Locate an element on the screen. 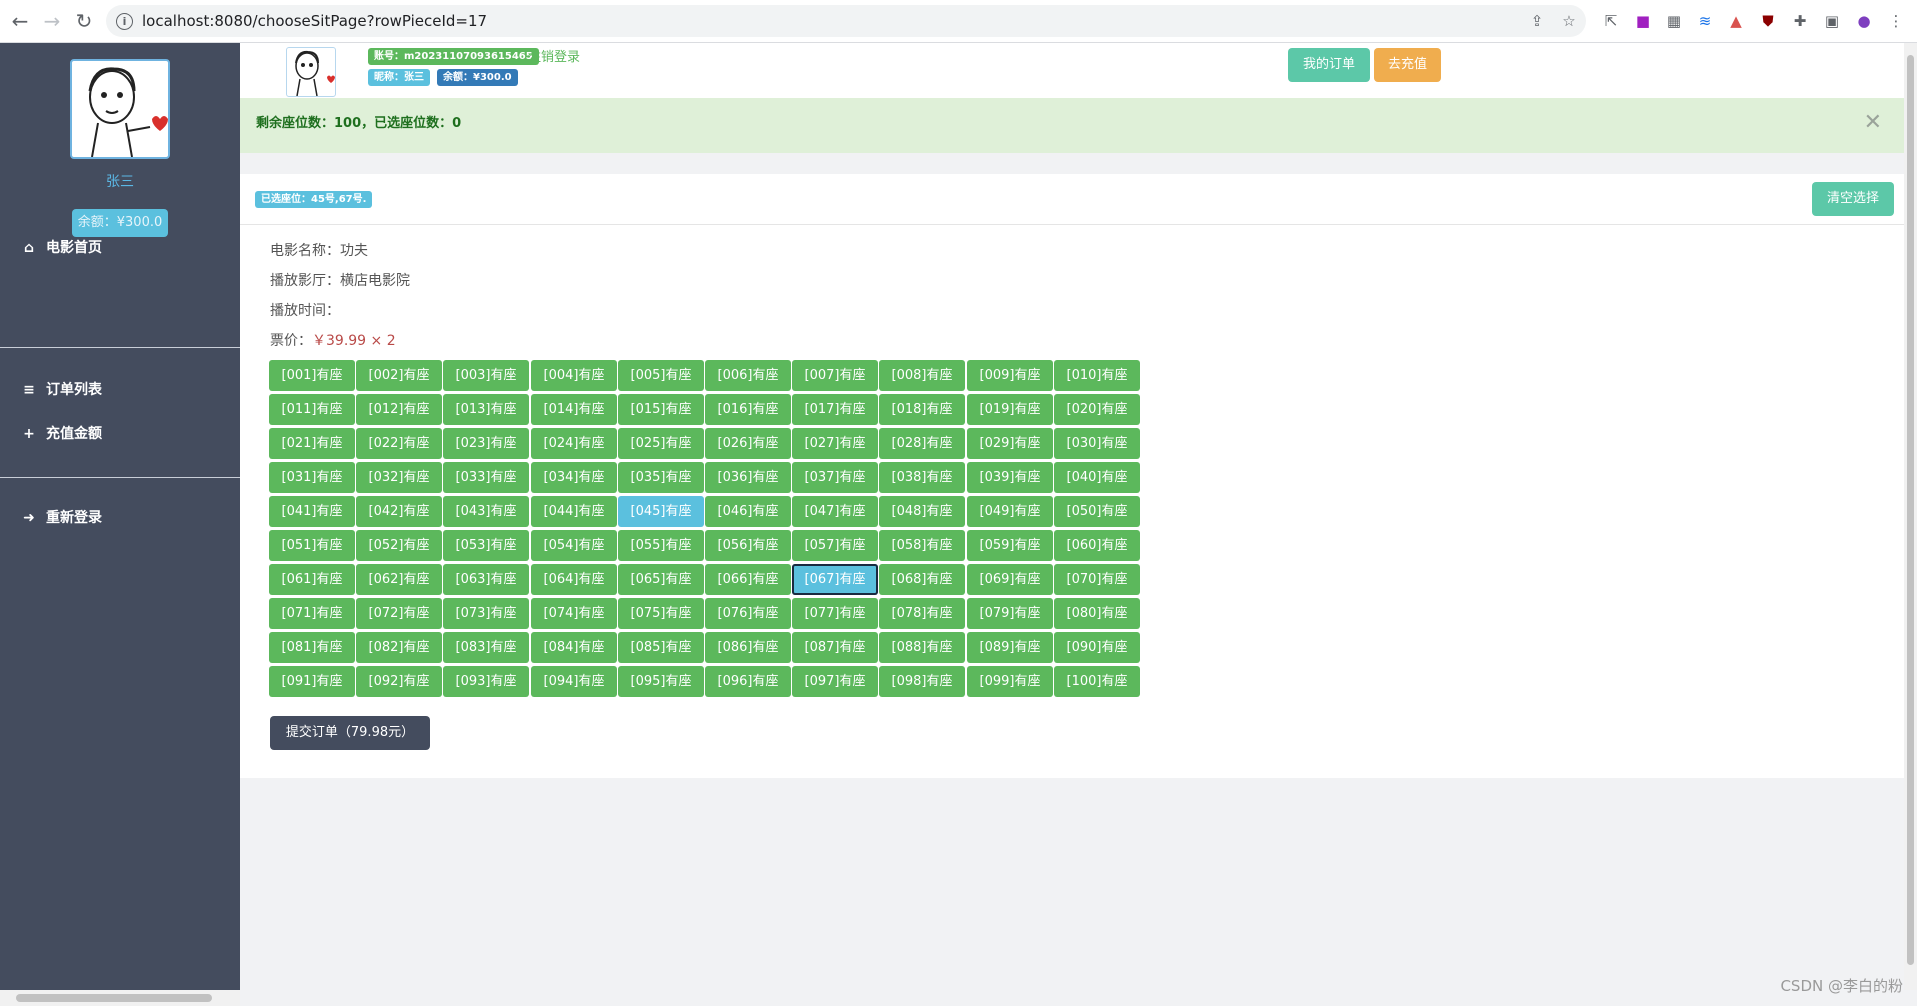  seat-button-030: [030]有座 is located at coordinates (1097, 443).